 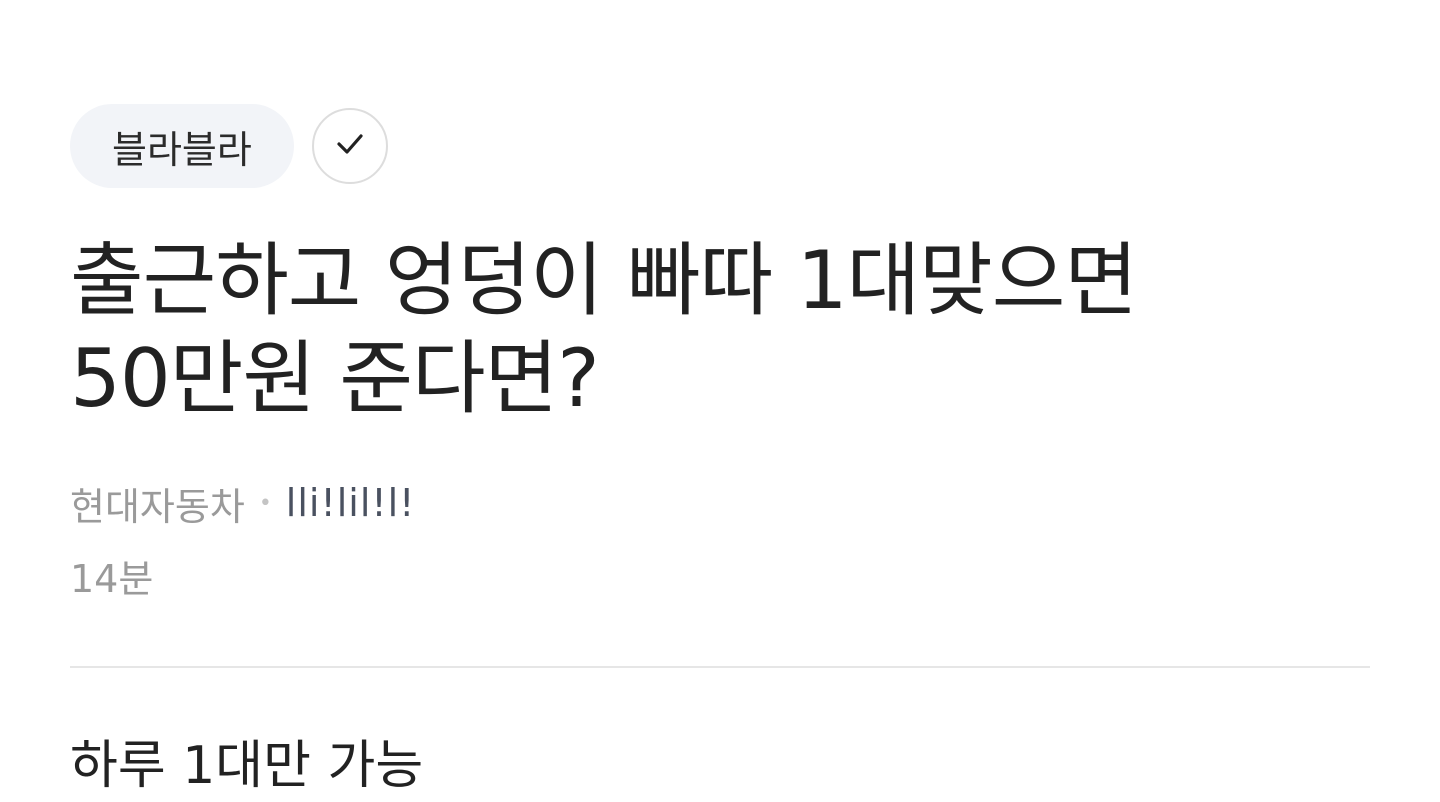 I want to click on topic-chip: 블라블라, so click(x=182, y=146).